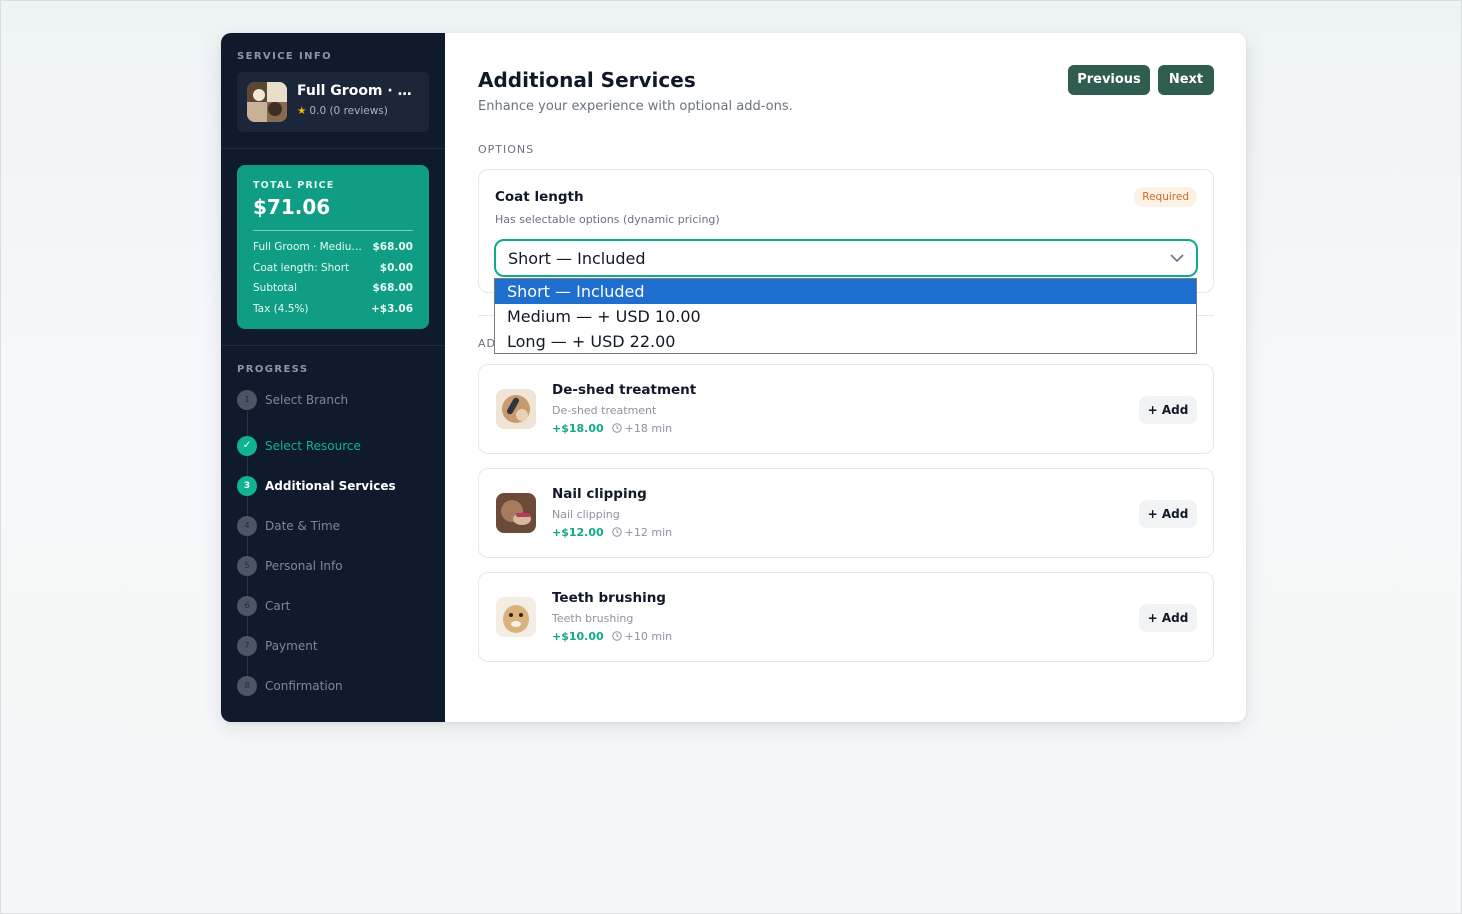 This screenshot has height=914, width=1462. I want to click on step-date-time: 4 Date & Time, so click(337, 526).